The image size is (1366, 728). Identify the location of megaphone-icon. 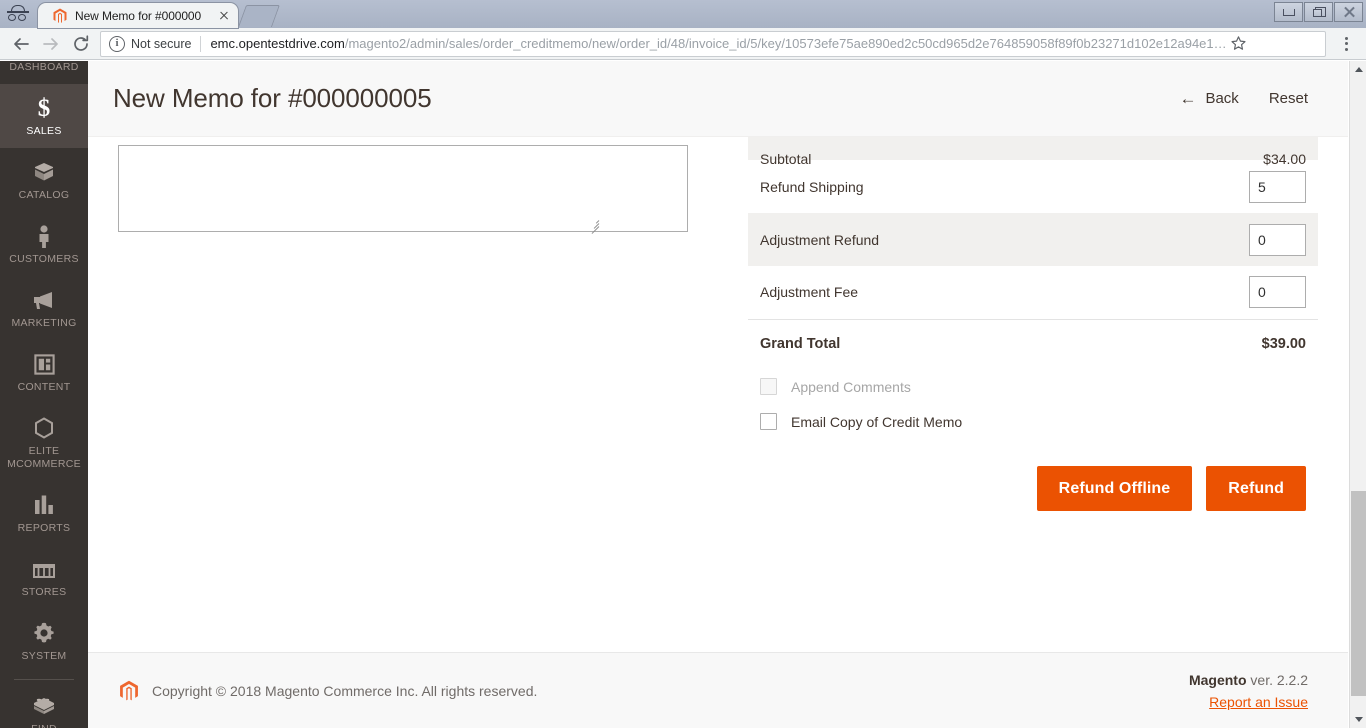
(44, 300).